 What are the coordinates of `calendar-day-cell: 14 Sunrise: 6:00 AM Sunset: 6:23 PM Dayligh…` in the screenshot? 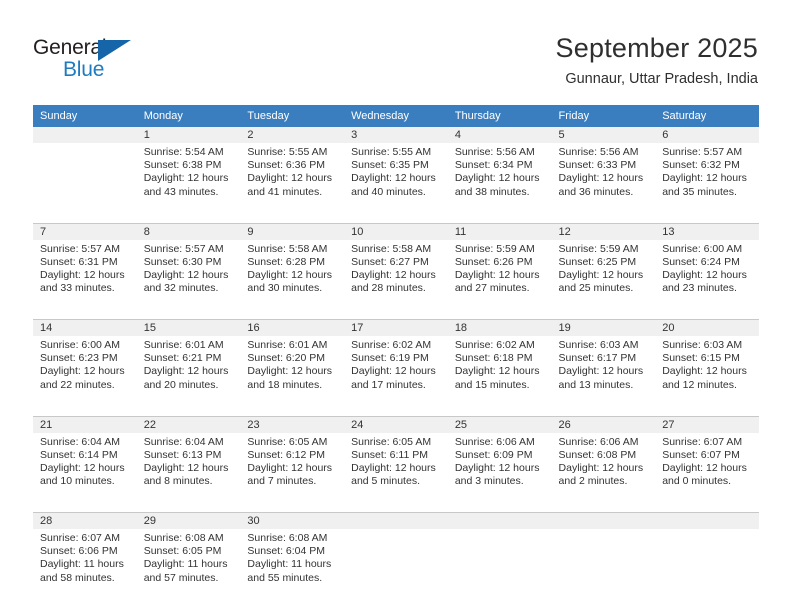 It's located at (85, 364).